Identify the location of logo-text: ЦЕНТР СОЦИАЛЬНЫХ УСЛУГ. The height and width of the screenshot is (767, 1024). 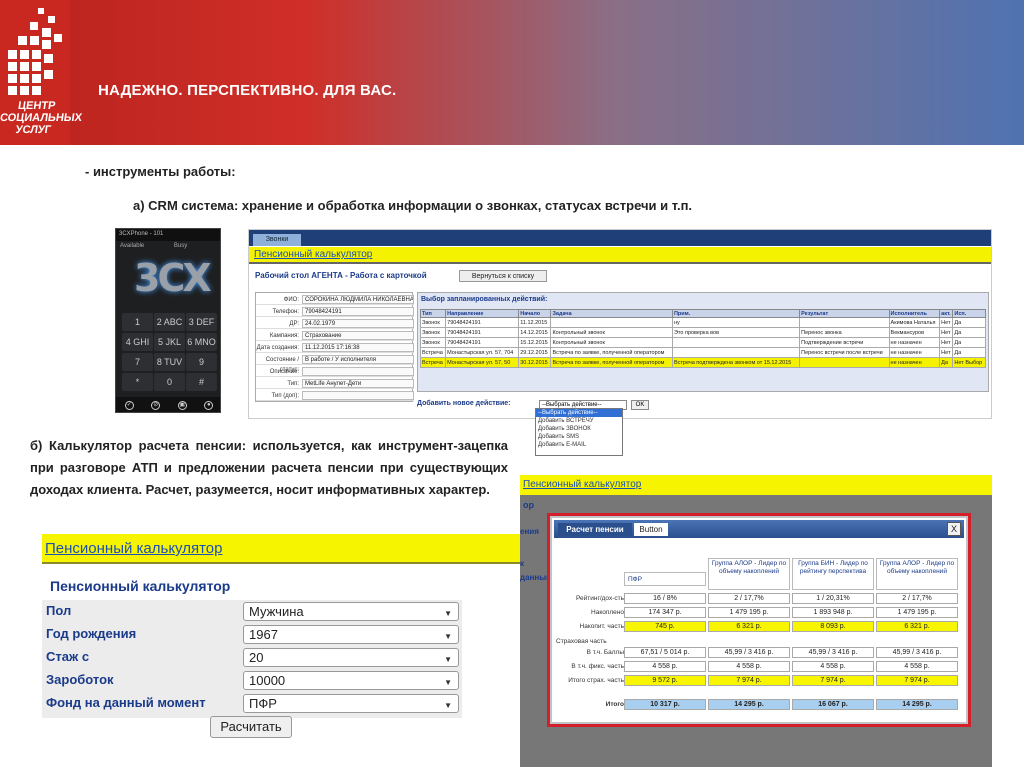
(41, 118).